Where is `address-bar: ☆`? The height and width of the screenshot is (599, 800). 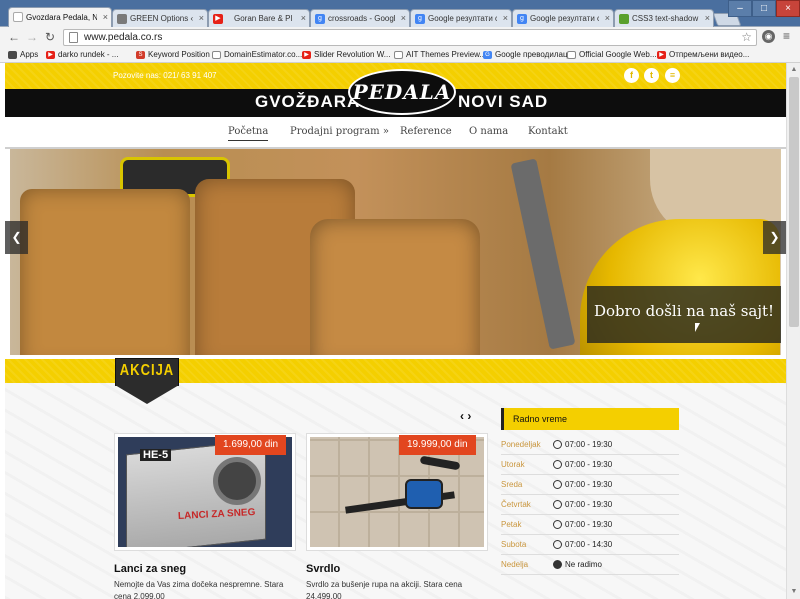
address-bar: ☆ is located at coordinates (410, 37).